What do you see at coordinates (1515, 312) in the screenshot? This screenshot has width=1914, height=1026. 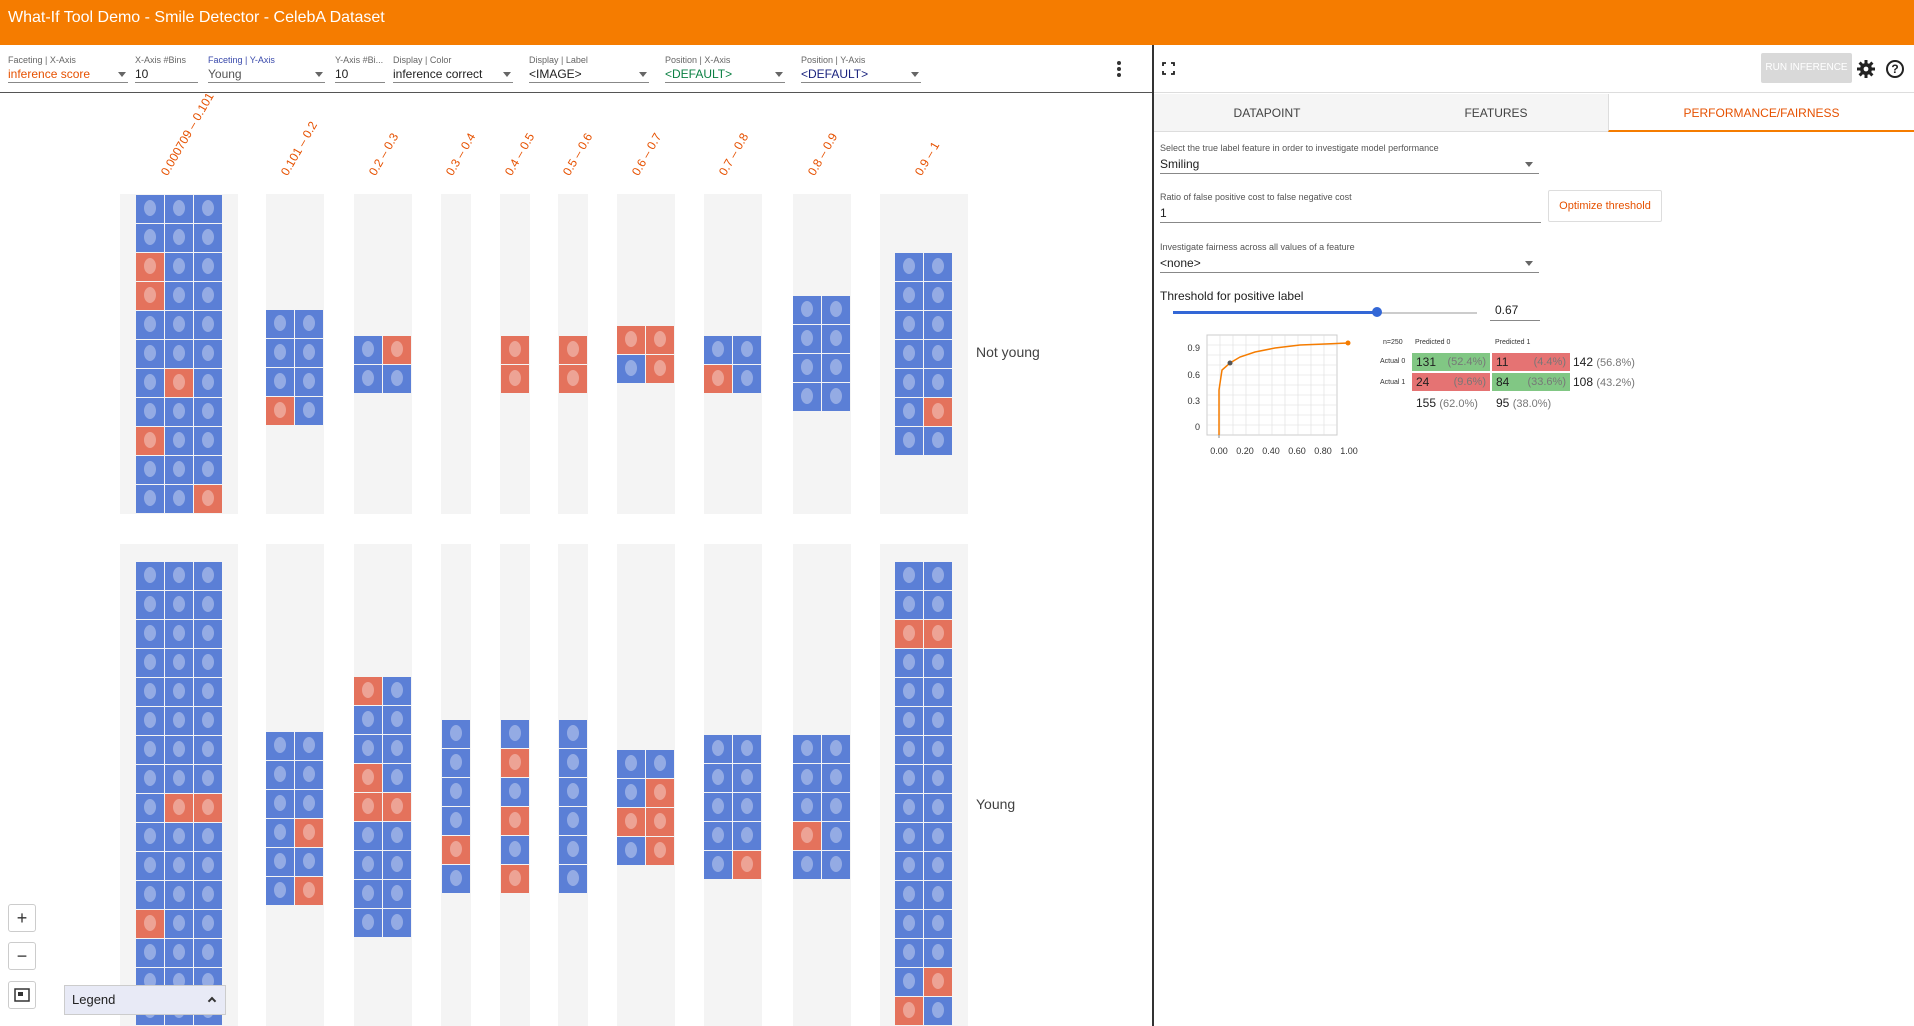 I see `threshold-input: 0.67` at bounding box center [1515, 312].